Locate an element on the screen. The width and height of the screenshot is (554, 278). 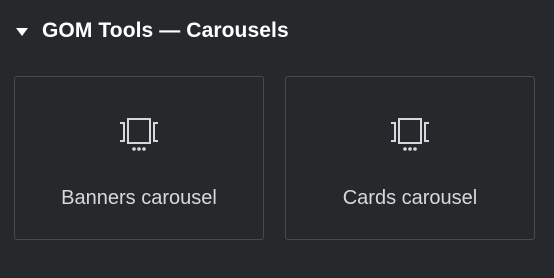
section-title: GOM Tools — Carousels is located at coordinates (165, 30).